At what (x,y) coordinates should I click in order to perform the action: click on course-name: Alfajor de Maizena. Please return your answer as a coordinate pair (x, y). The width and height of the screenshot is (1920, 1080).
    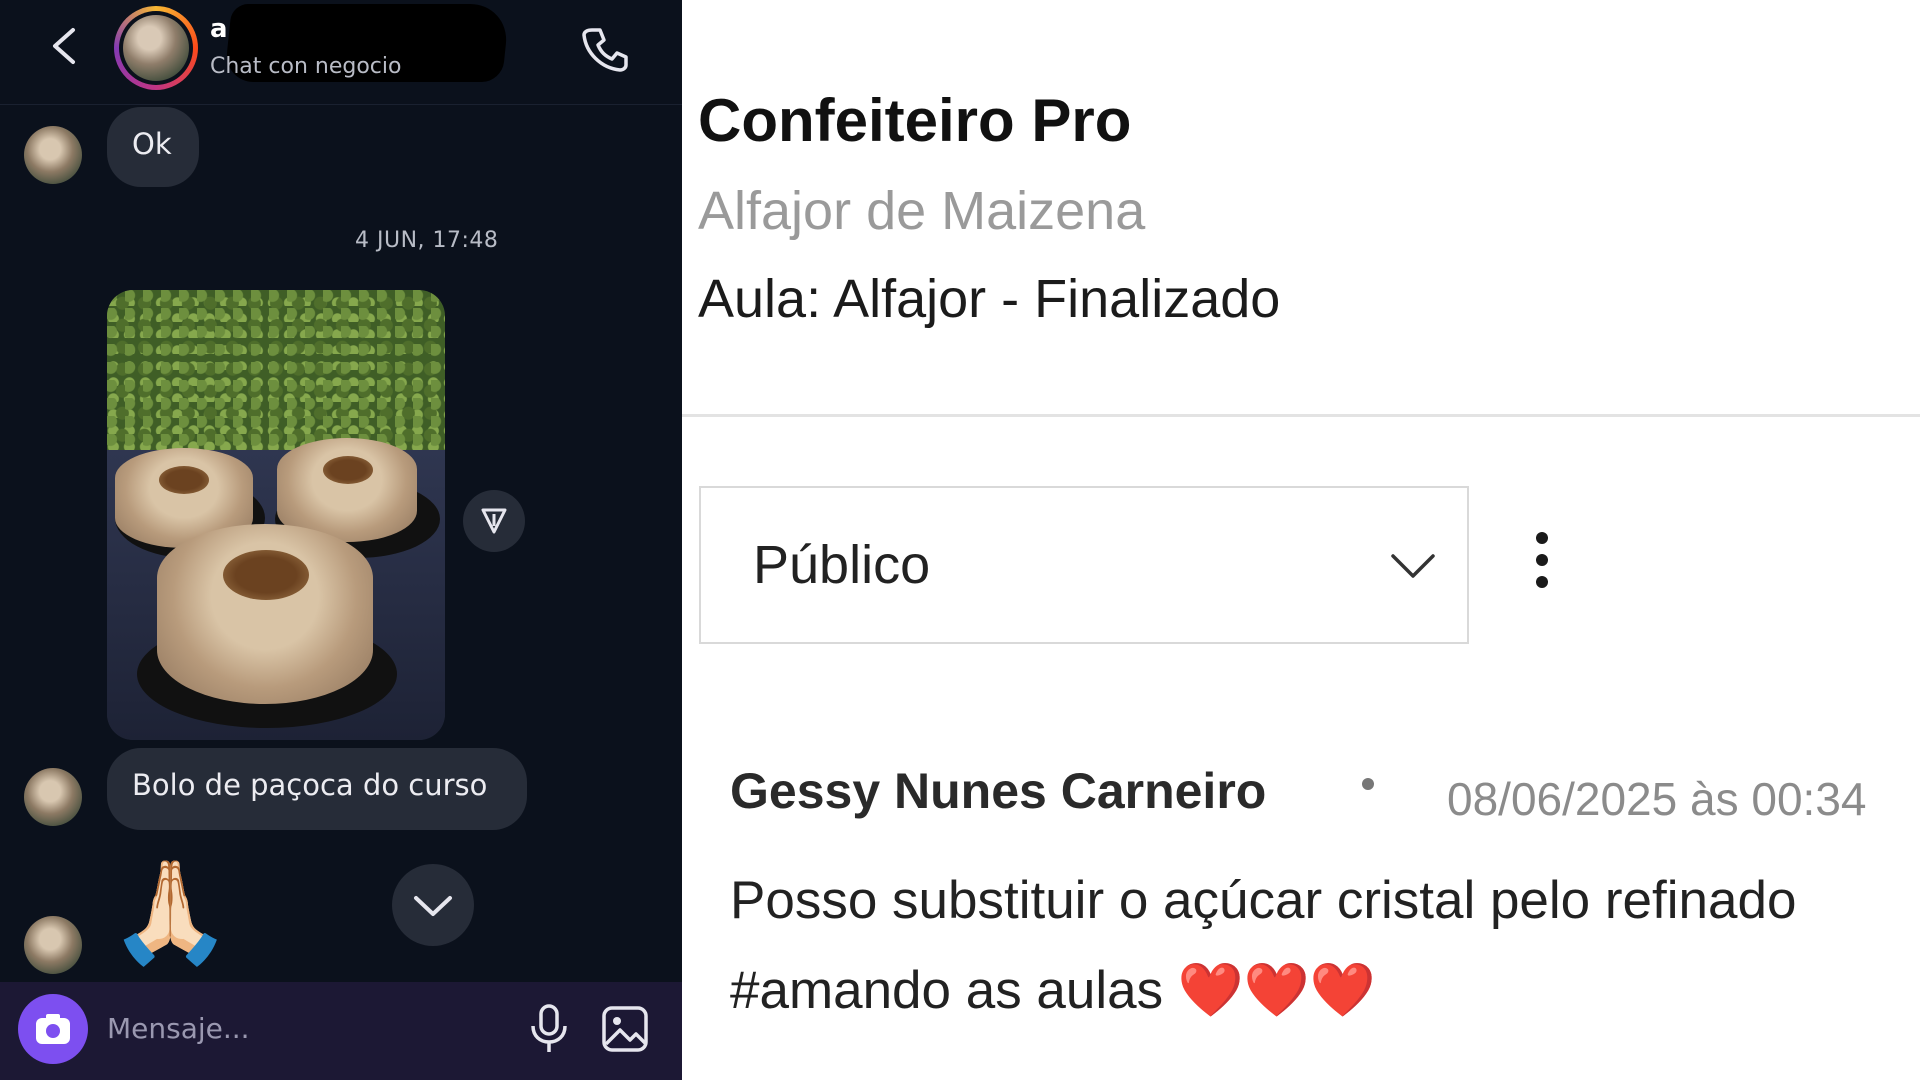
    Looking at the image, I should click on (922, 211).